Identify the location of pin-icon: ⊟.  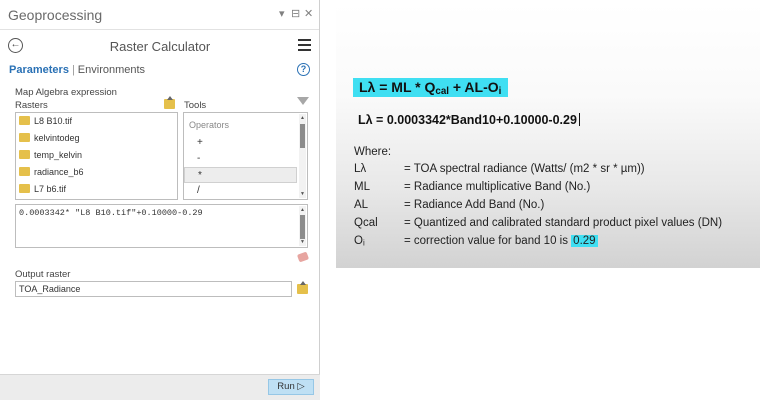
(295, 13).